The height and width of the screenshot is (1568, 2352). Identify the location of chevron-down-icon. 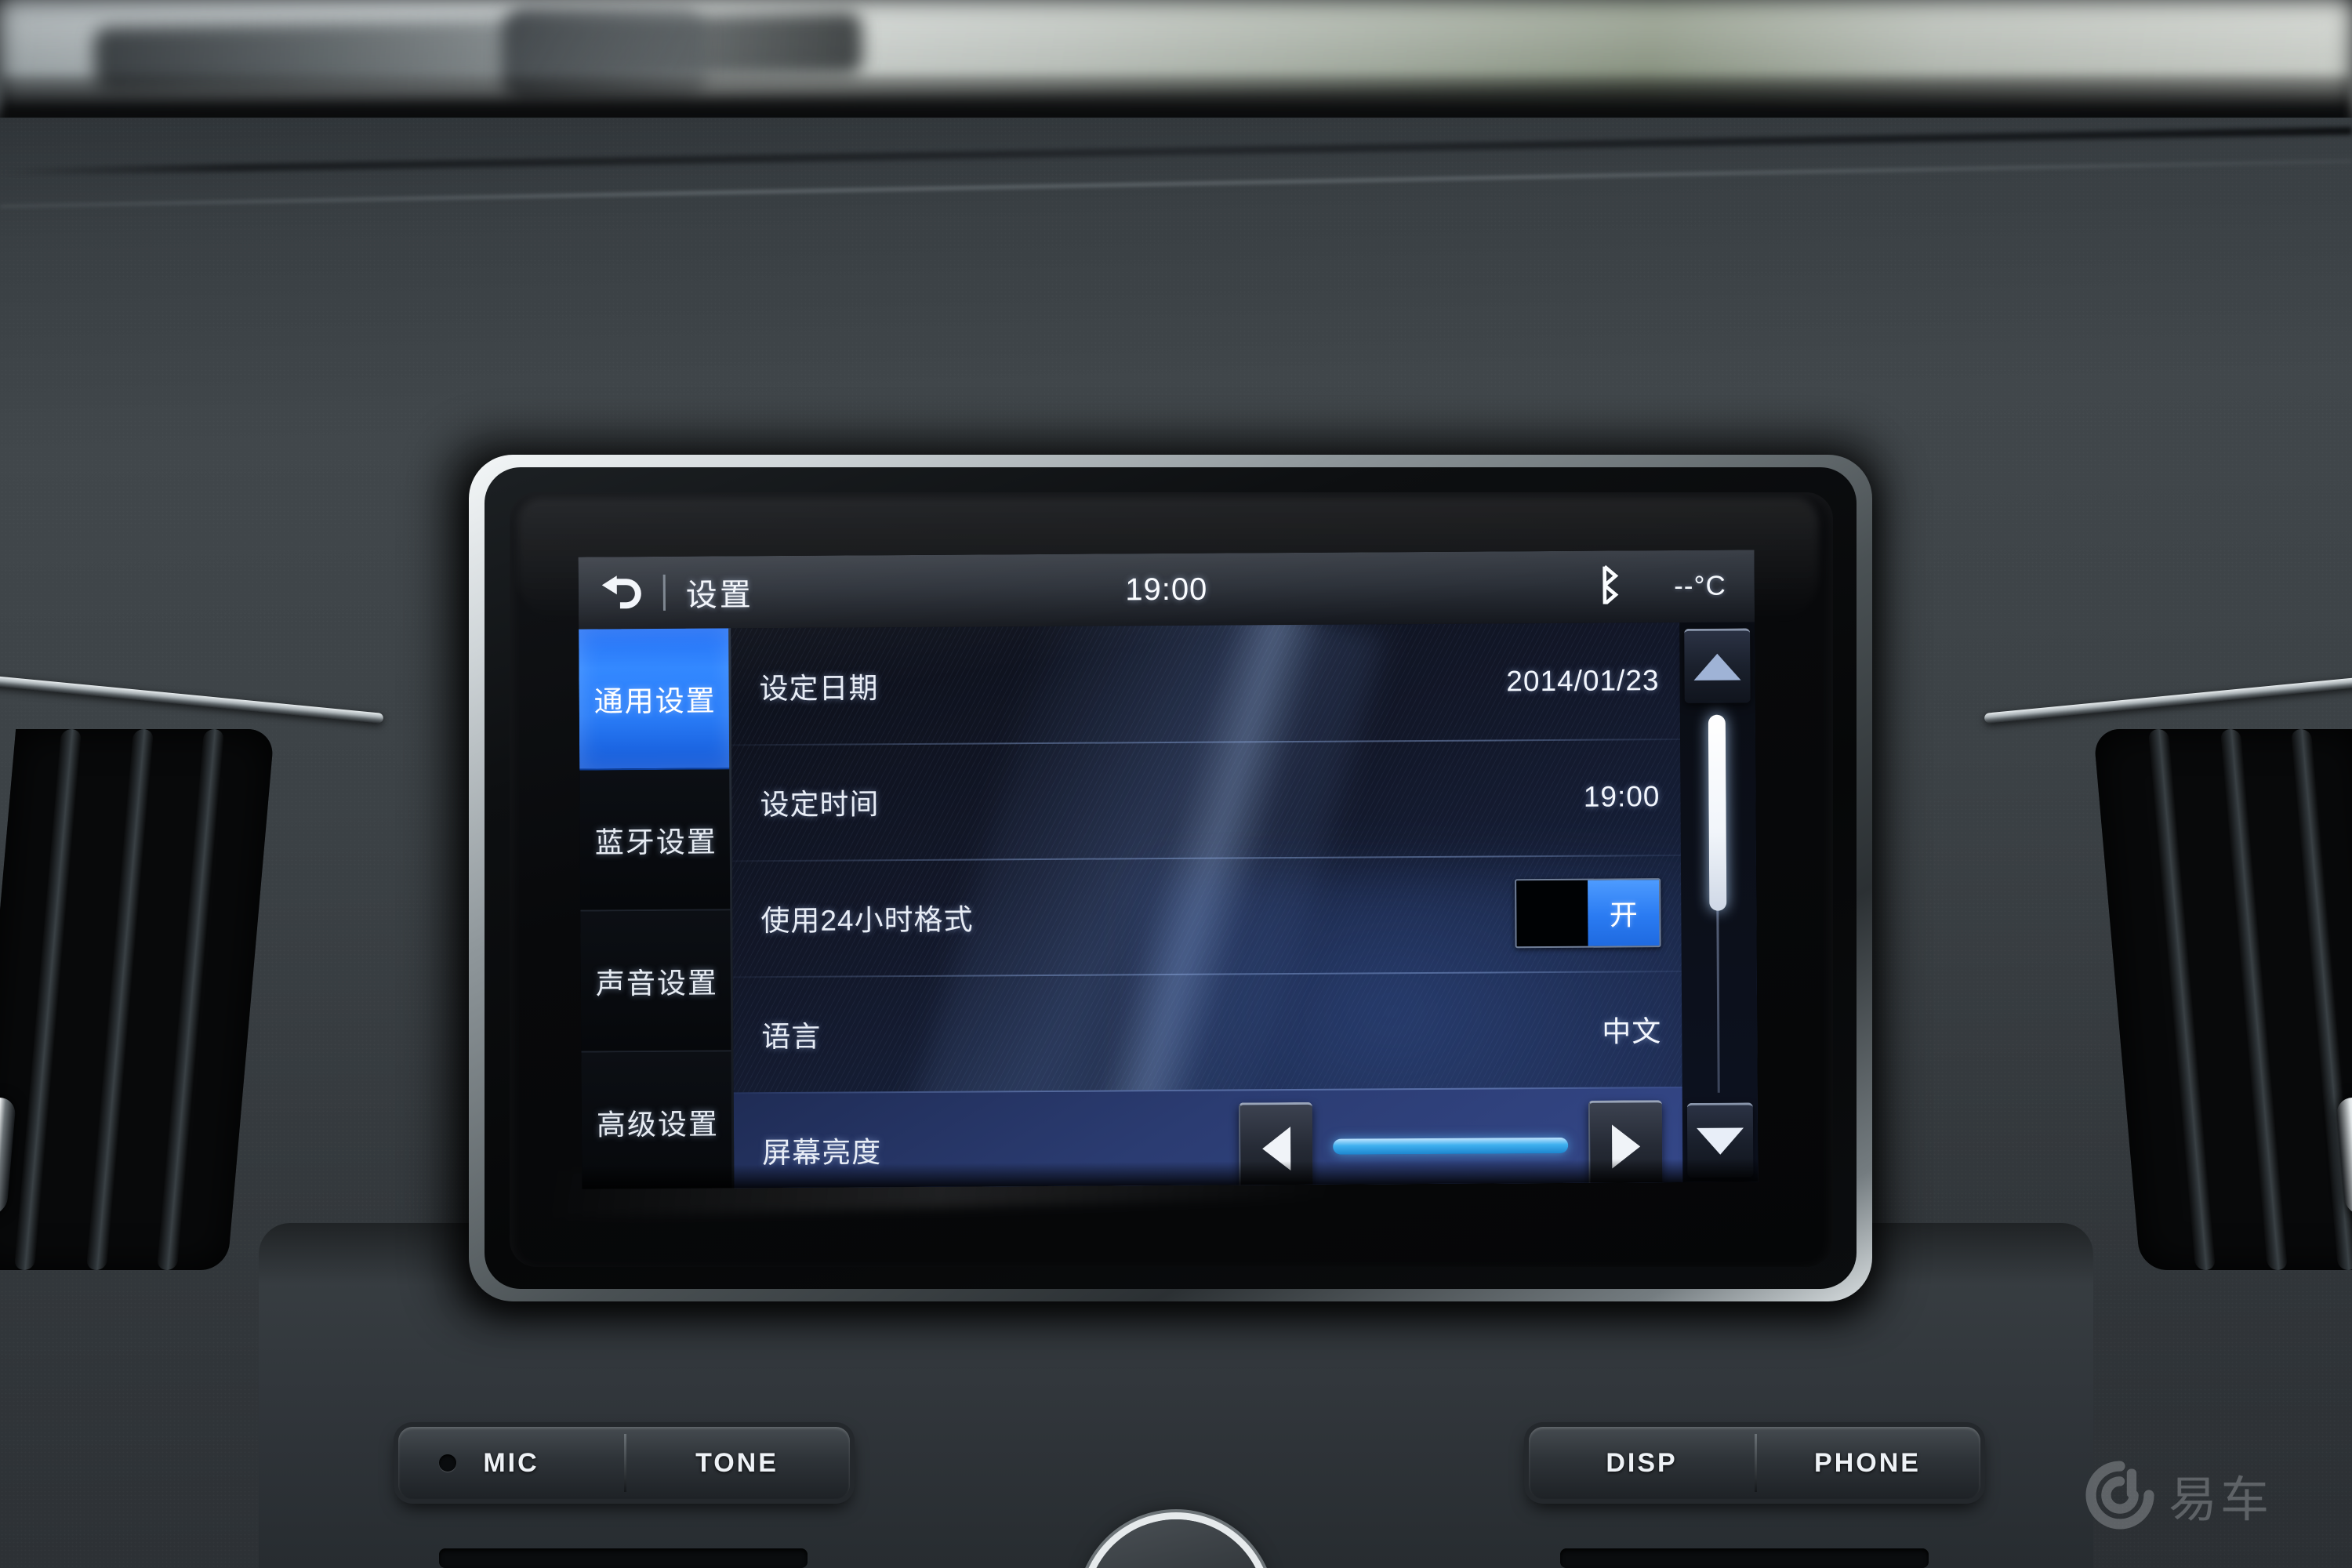
(1721, 1141).